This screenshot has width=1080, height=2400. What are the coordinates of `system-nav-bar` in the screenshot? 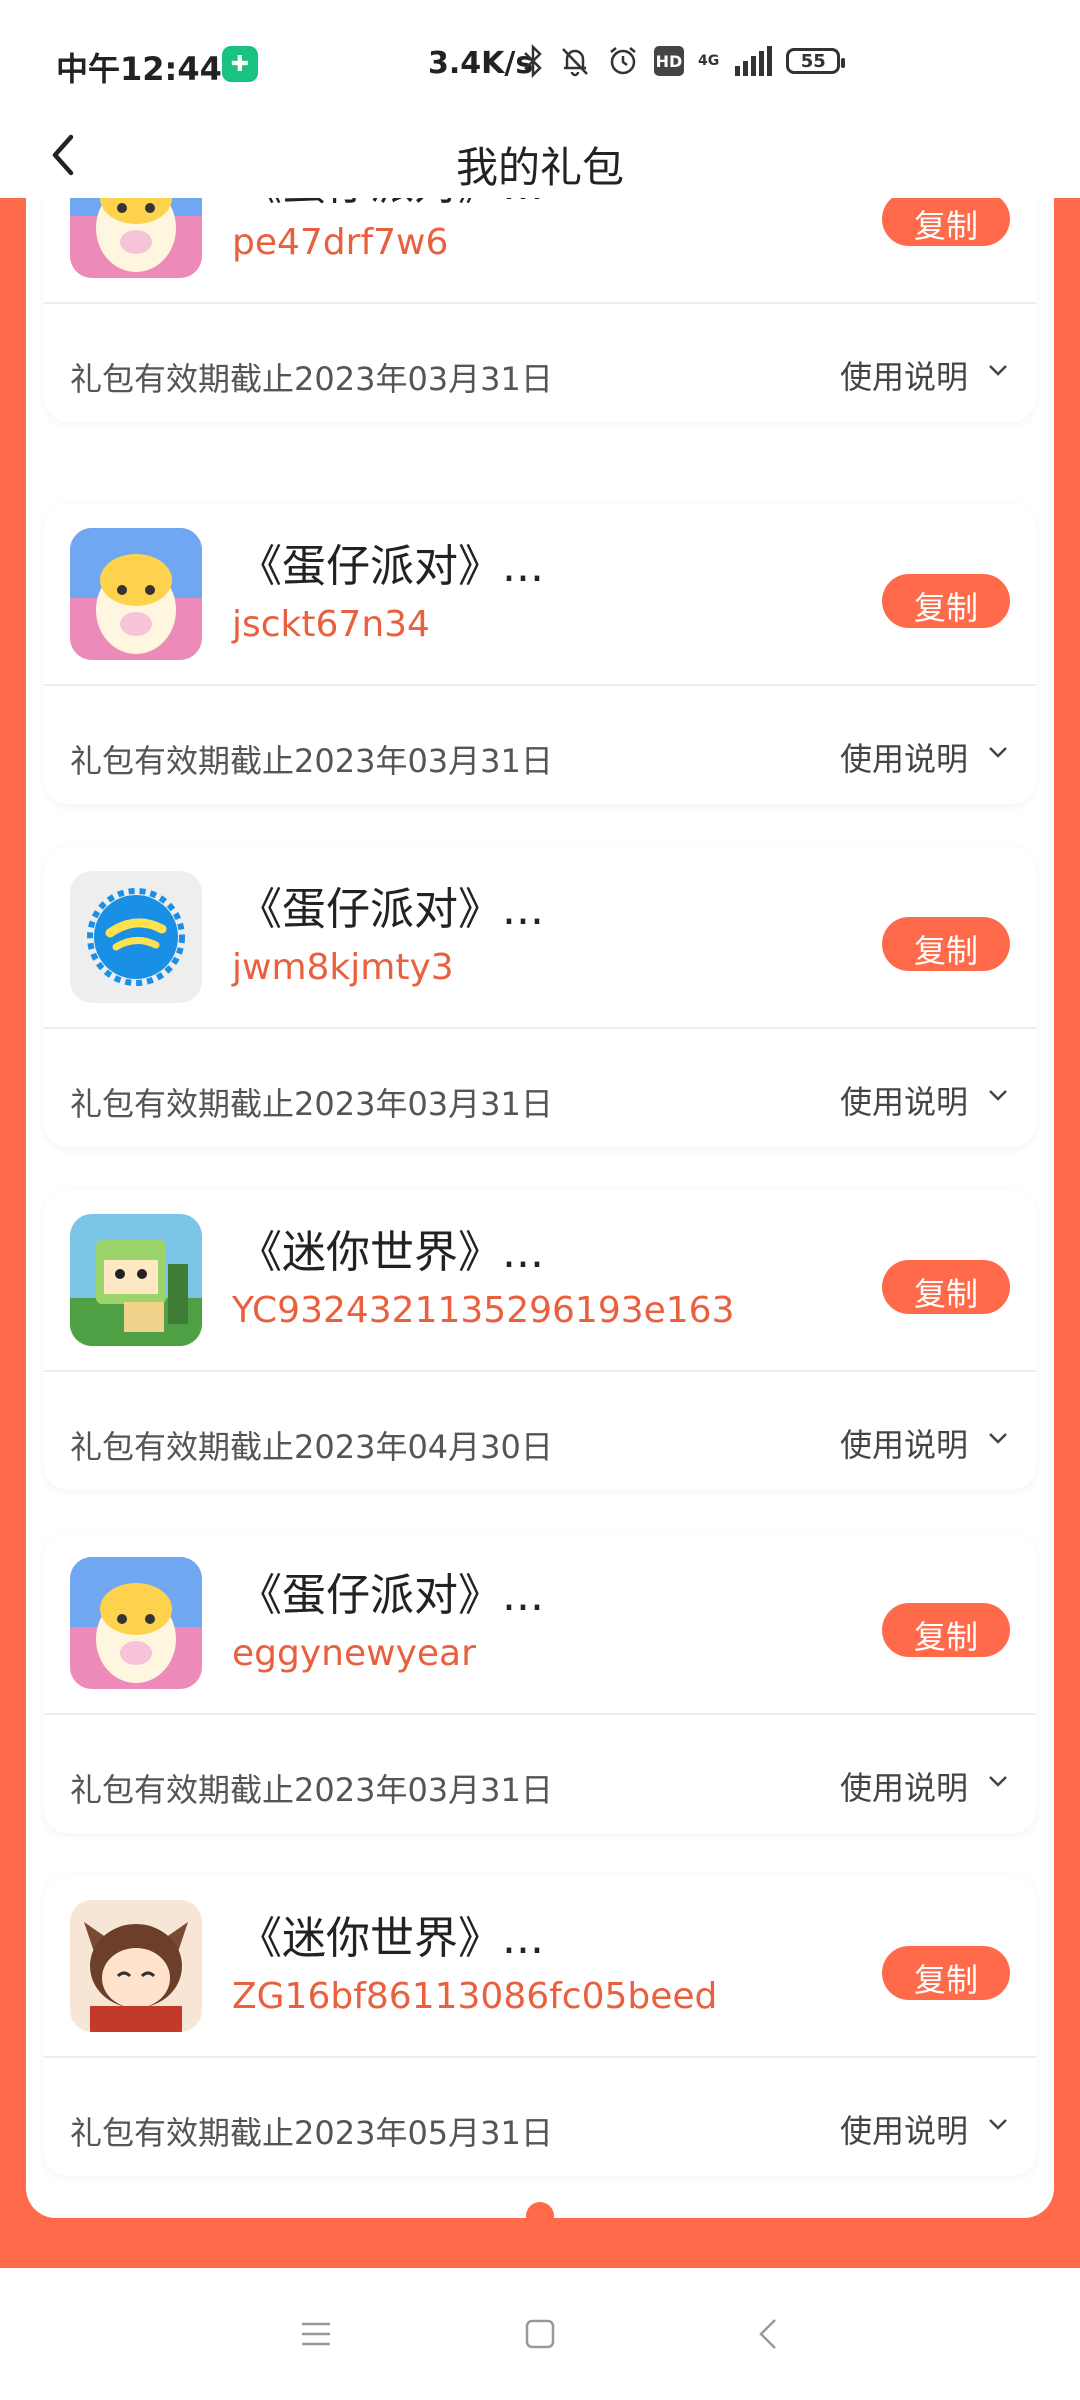 It's located at (540, 2334).